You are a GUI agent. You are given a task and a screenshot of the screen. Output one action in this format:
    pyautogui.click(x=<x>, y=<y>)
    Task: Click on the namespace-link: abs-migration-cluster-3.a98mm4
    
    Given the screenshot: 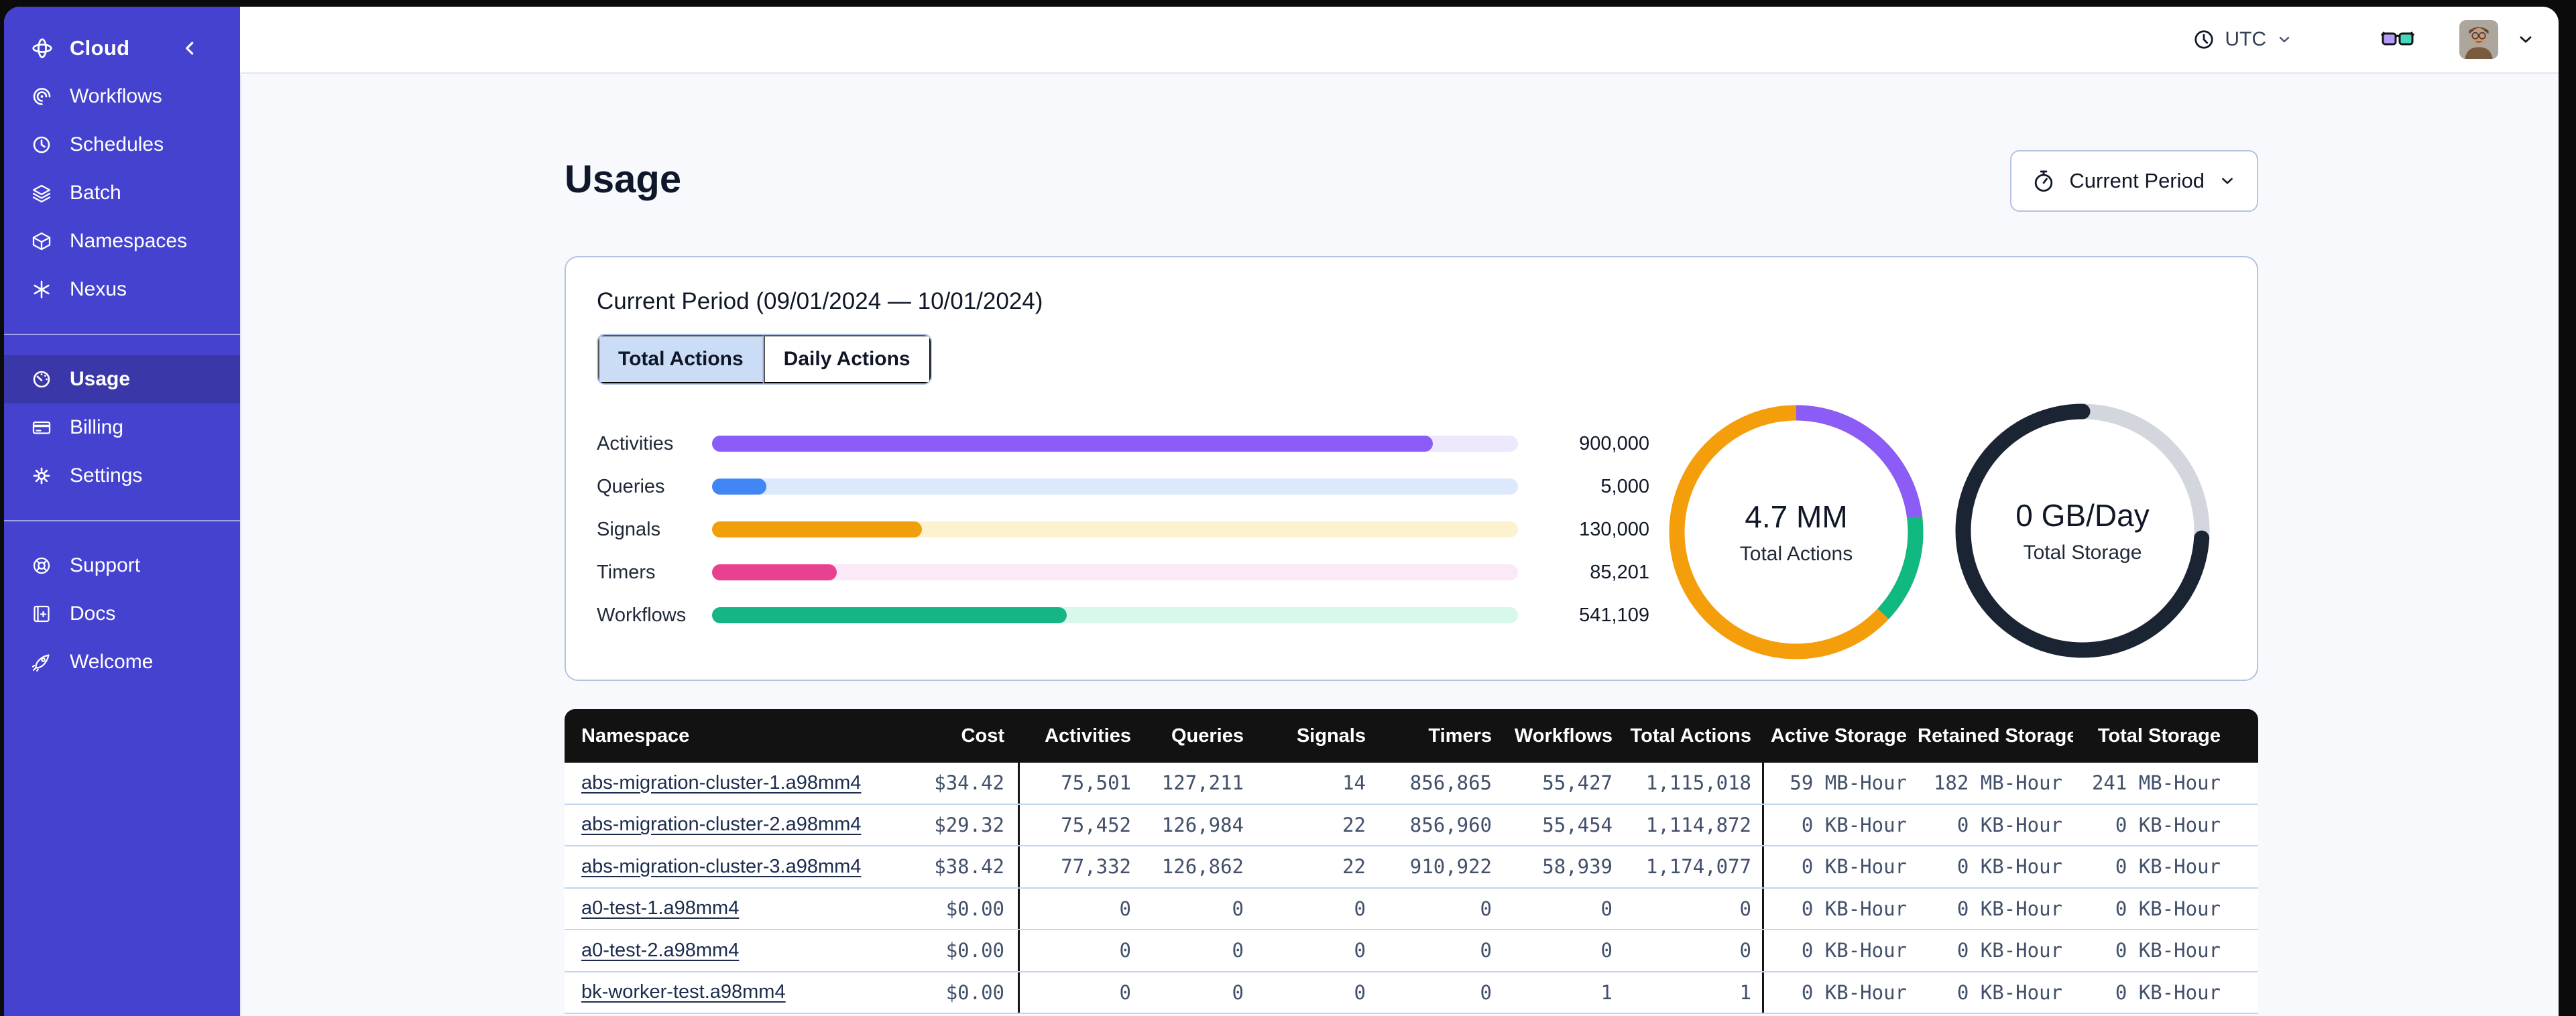 What is the action you would take?
    pyautogui.click(x=721, y=867)
    